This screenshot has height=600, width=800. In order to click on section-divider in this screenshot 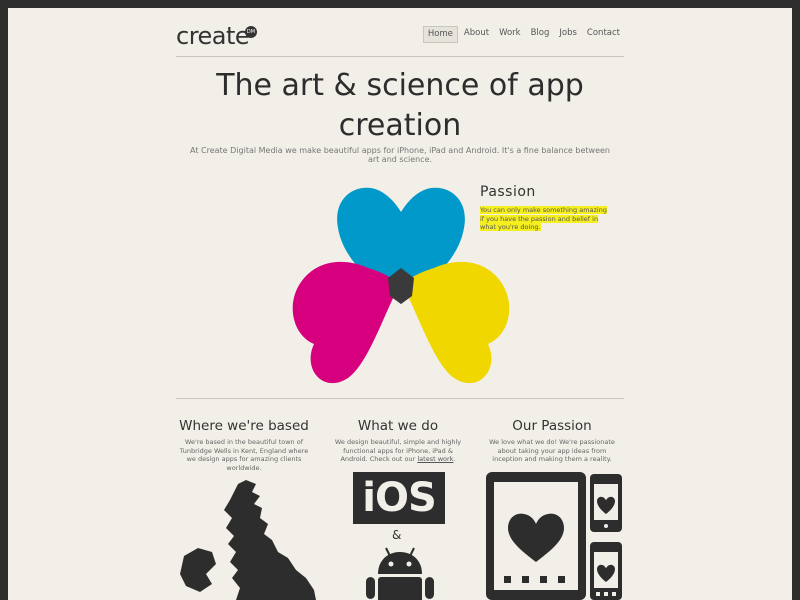, I will do `click(400, 398)`.